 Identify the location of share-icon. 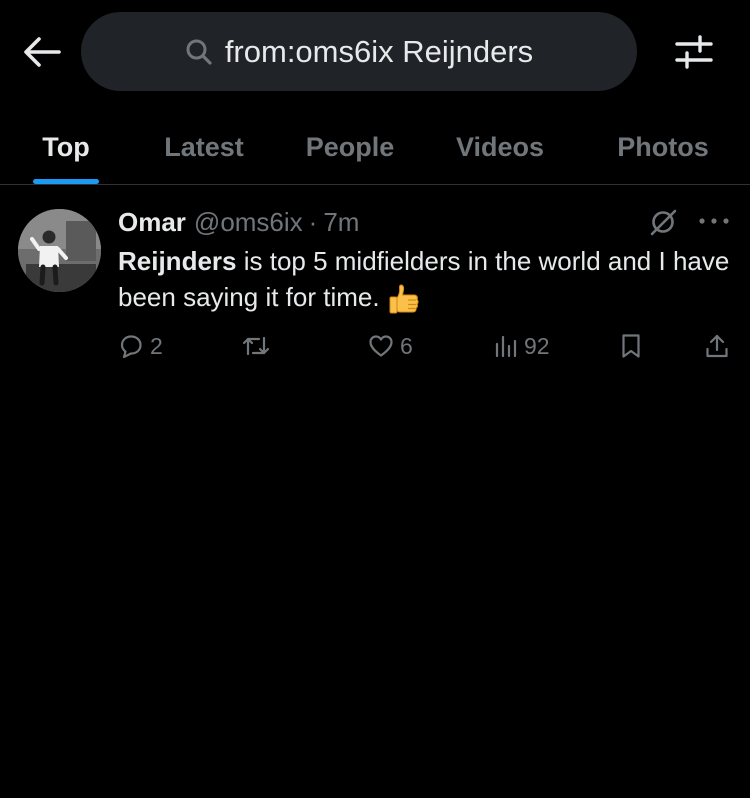
(717, 346).